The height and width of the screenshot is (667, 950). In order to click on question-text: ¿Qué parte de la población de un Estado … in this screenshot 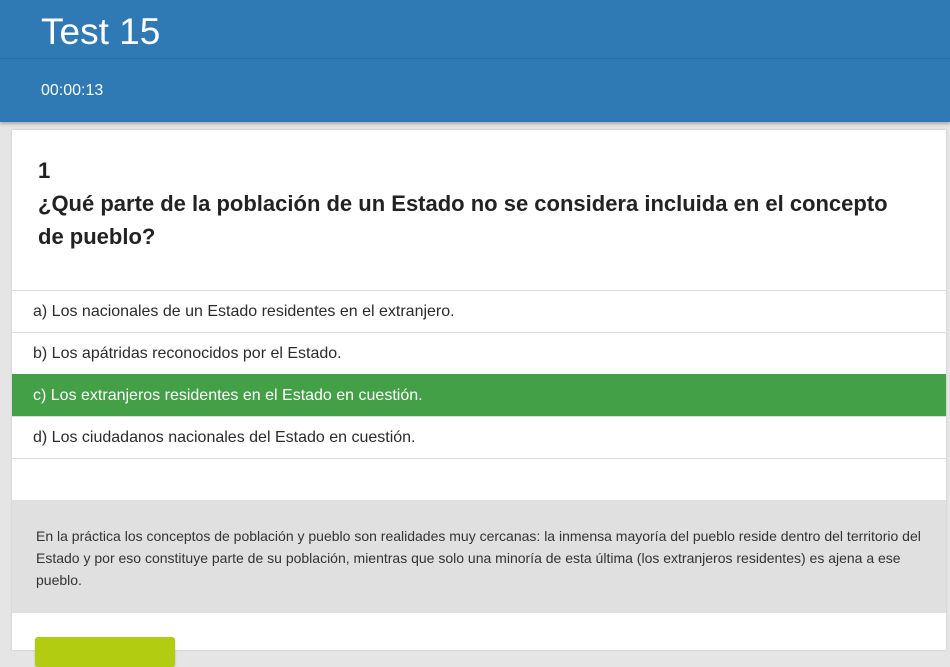, I will do `click(463, 220)`.